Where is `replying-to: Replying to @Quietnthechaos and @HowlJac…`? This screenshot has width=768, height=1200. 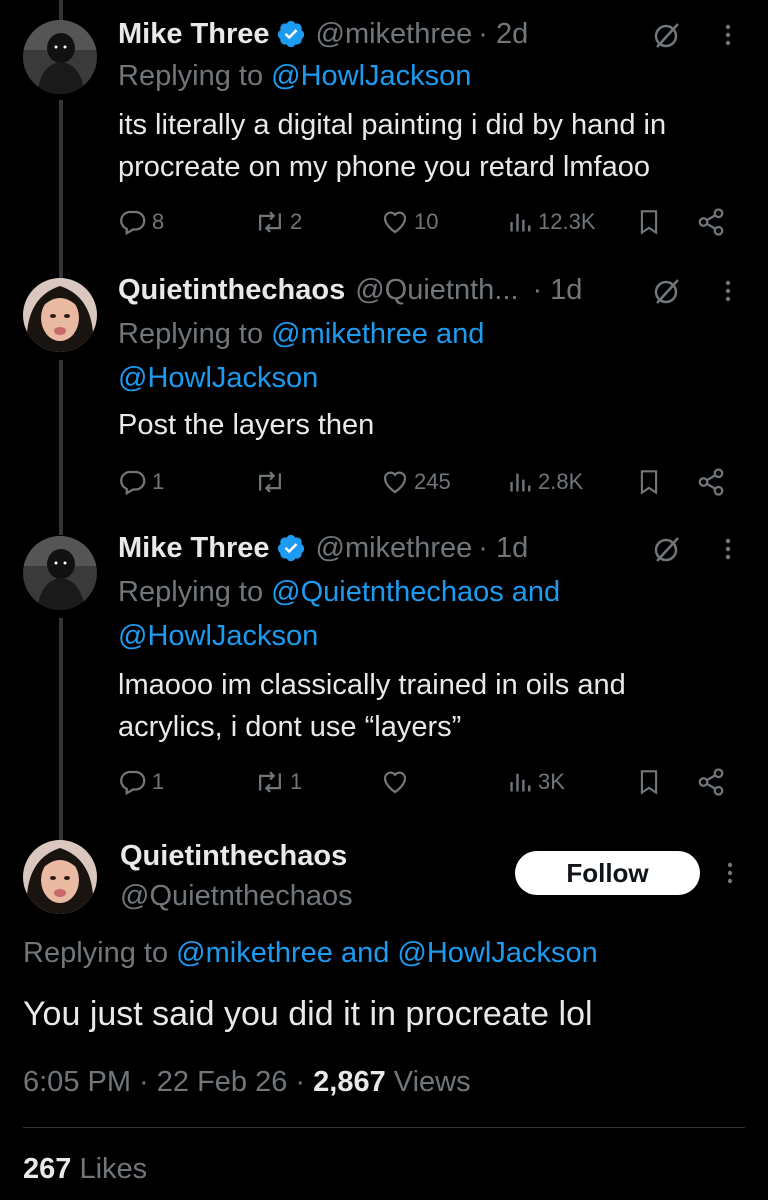 replying-to: Replying to @Quietnthechaos and @HowlJac… is located at coordinates (339, 614).